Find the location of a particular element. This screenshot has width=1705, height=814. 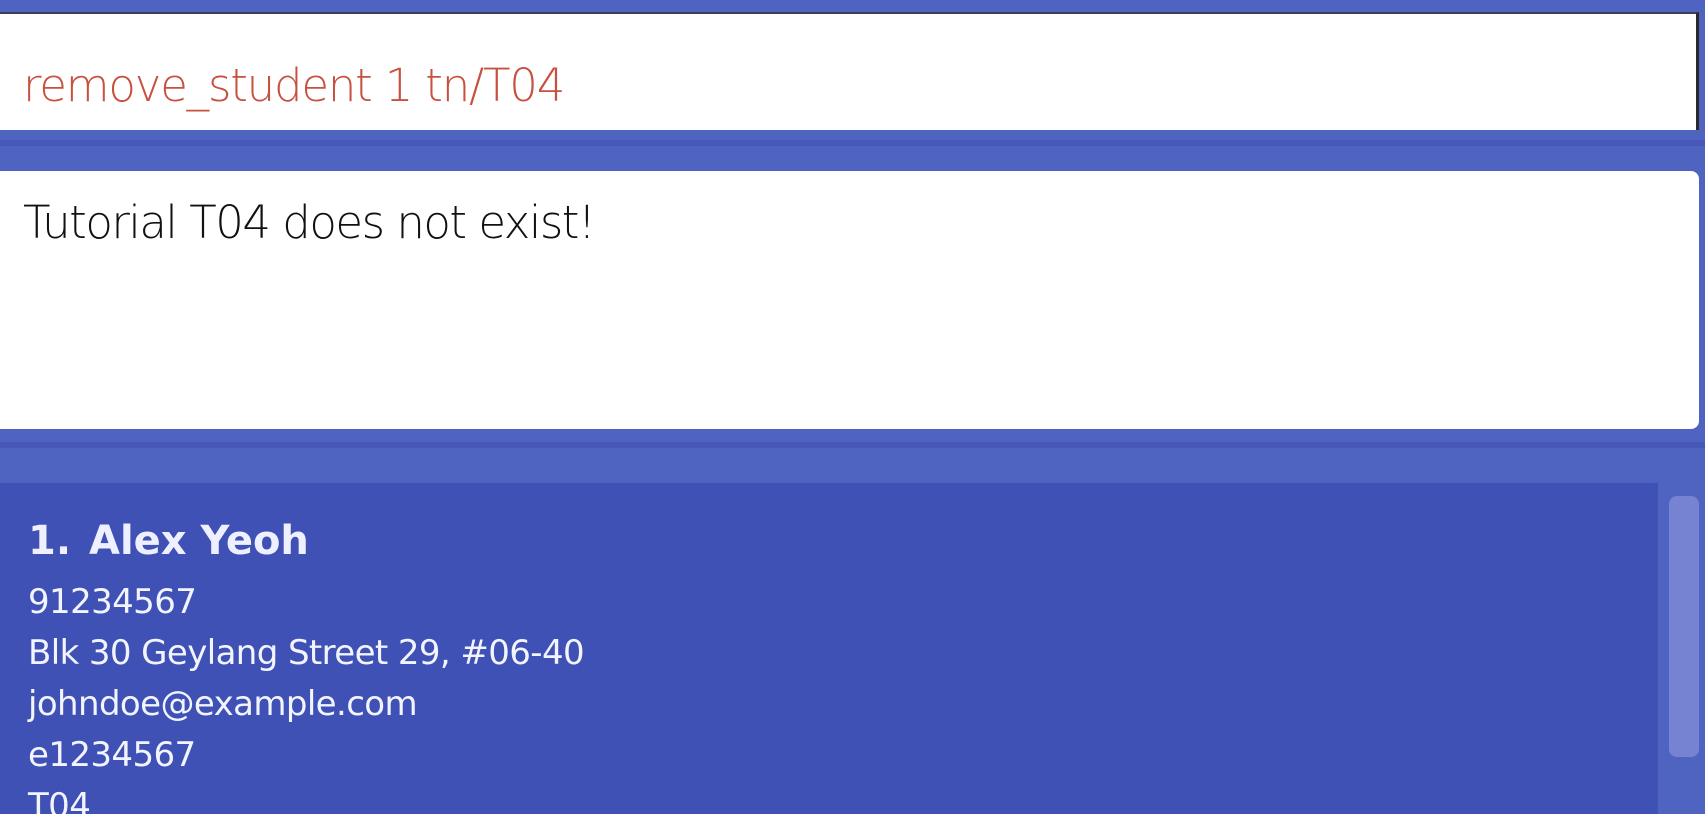

scrollbar-thumb is located at coordinates (1684, 626).